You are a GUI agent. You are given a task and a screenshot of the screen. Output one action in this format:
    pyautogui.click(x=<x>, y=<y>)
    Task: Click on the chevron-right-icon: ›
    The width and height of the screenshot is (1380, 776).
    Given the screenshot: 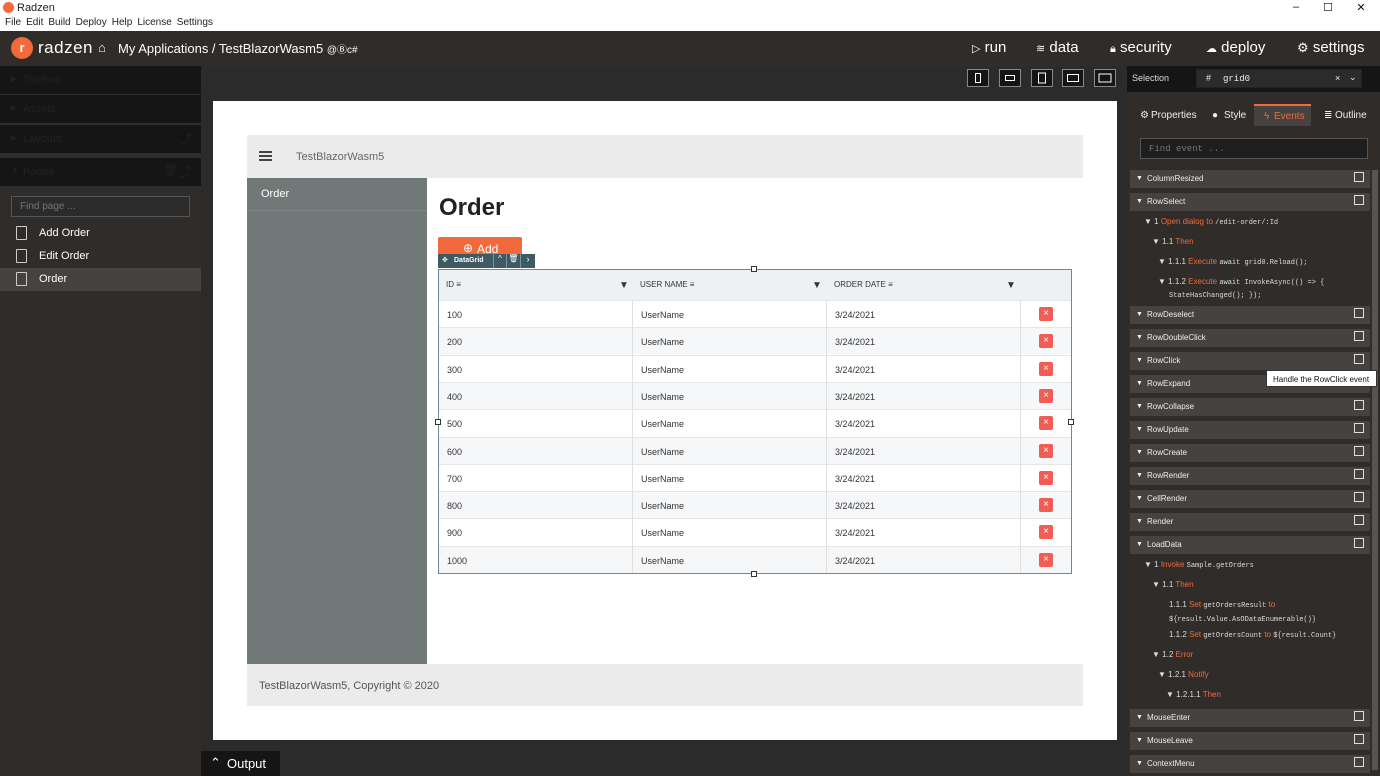 What is the action you would take?
    pyautogui.click(x=527, y=261)
    